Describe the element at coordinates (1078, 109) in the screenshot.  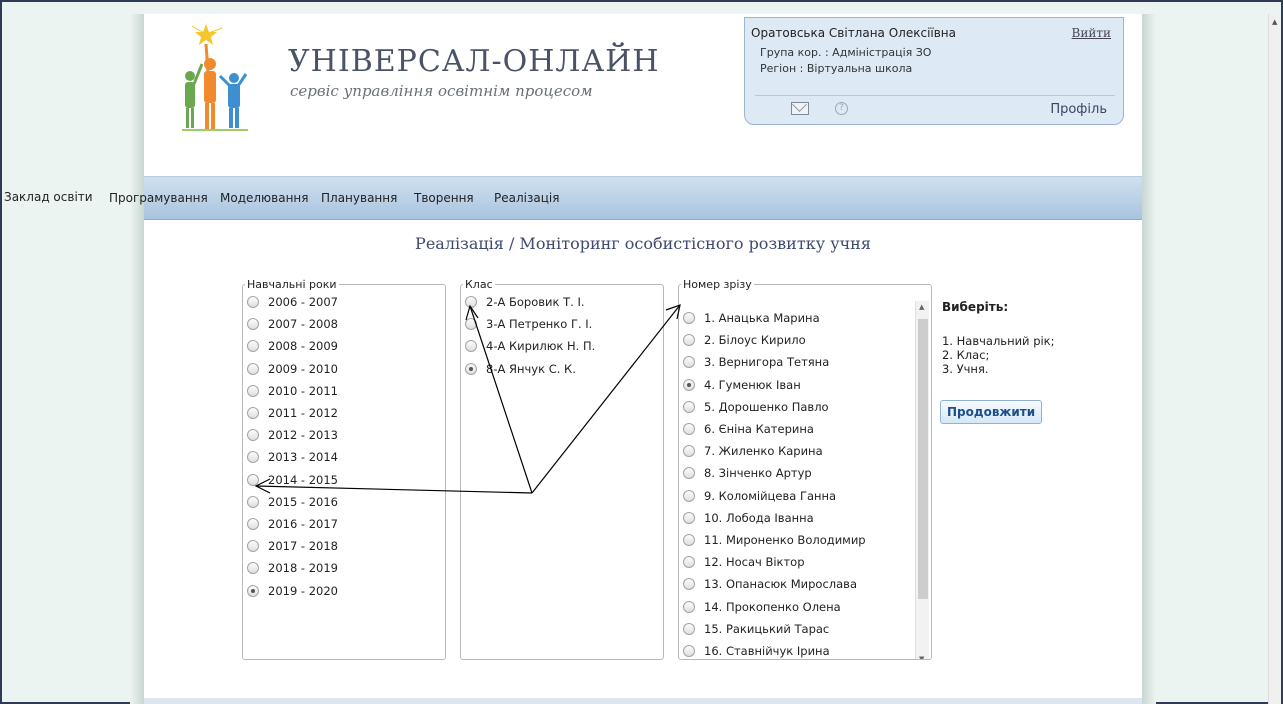
I see `profile-link: Профіль` at that location.